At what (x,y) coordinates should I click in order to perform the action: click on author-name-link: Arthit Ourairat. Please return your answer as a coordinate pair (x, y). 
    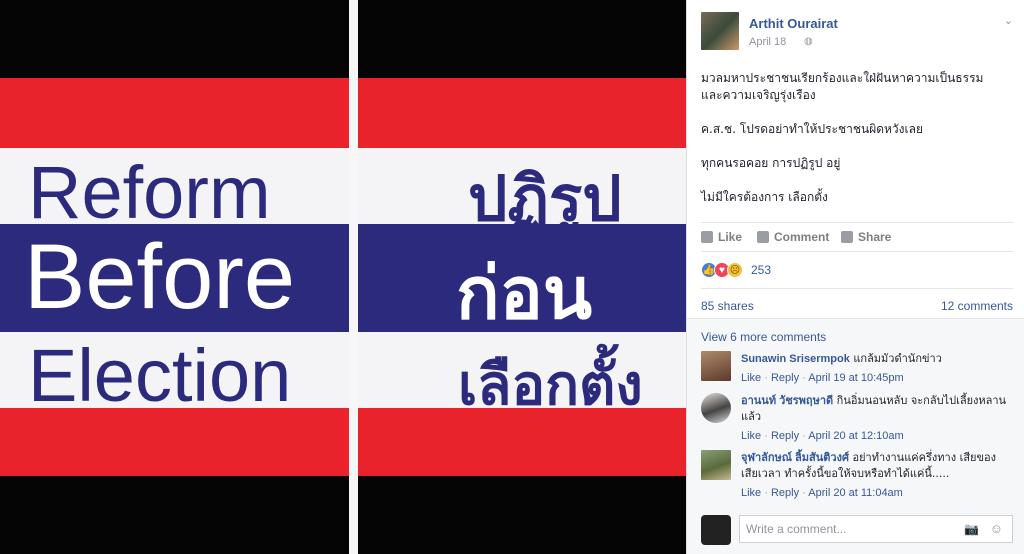
    Looking at the image, I should click on (793, 23).